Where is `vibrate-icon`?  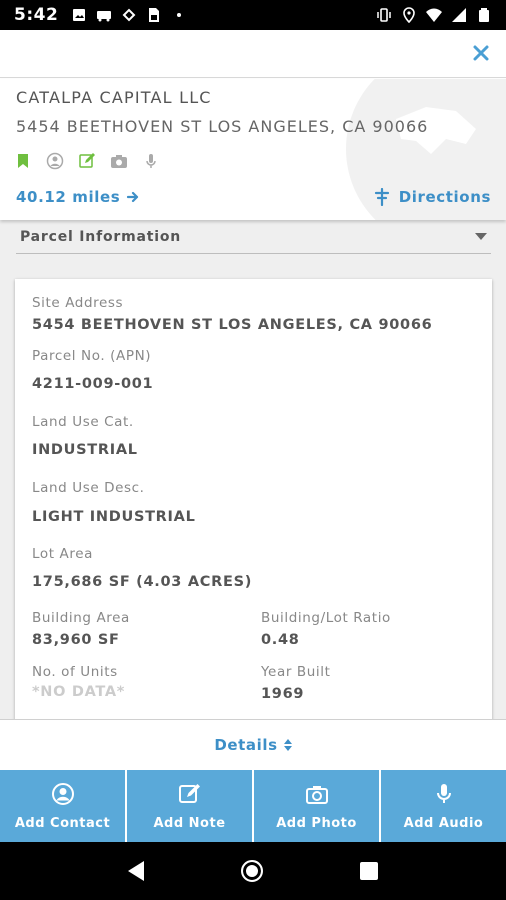 vibrate-icon is located at coordinates (384, 15).